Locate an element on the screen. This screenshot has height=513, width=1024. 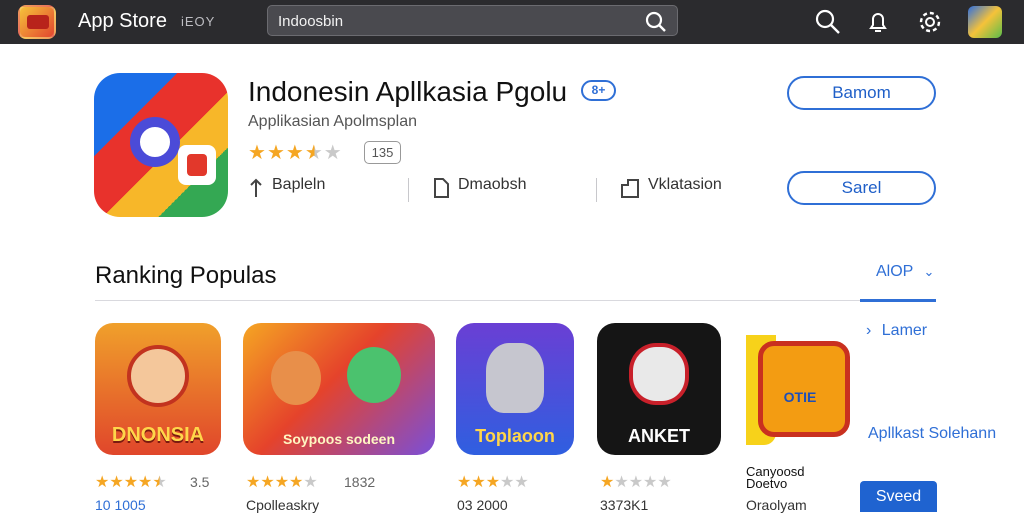
app-card-icon: OTIE is located at coordinates (800, 389).